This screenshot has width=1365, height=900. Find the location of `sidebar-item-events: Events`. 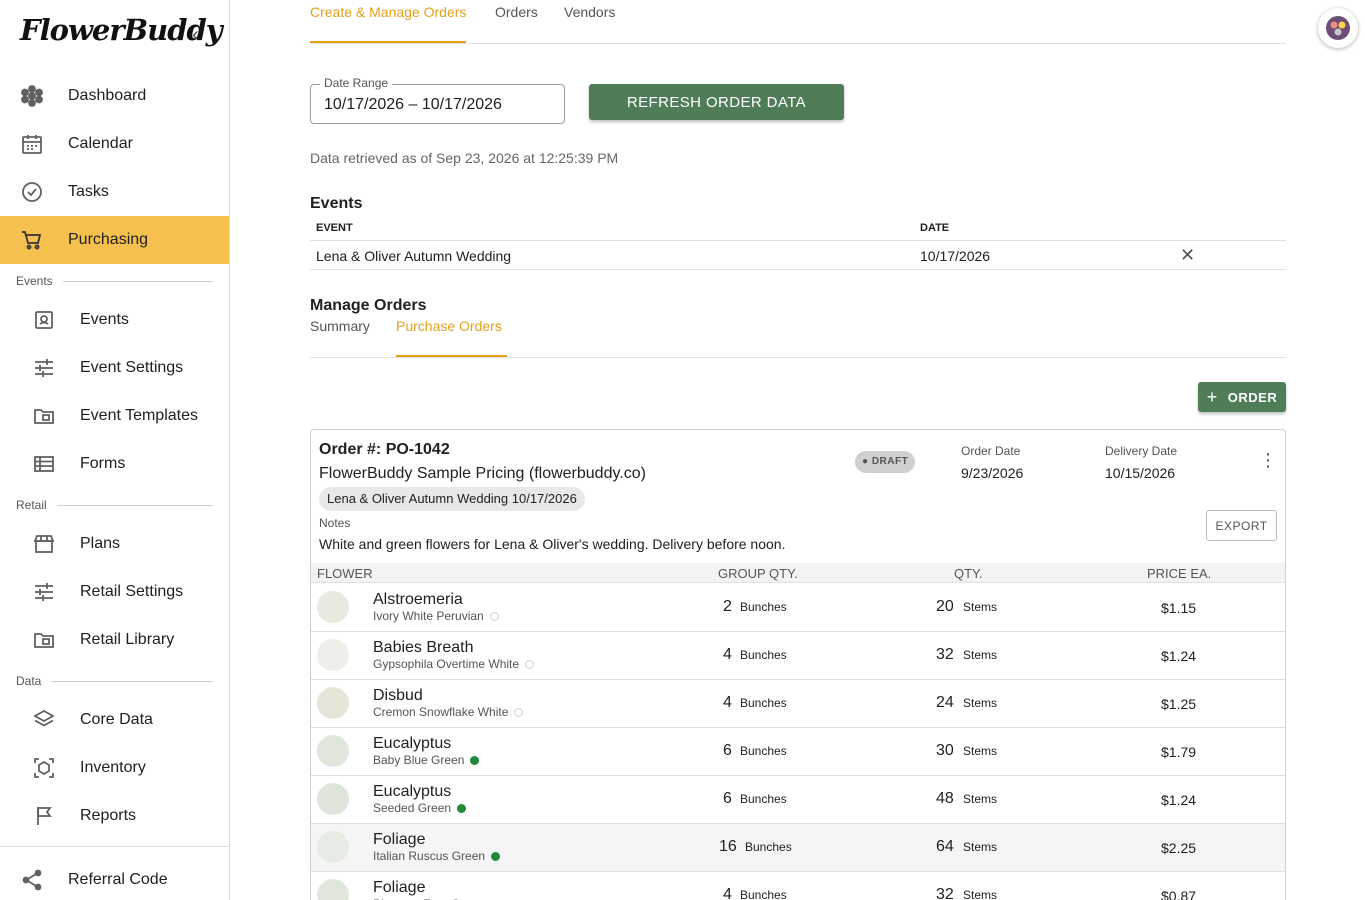

sidebar-item-events: Events is located at coordinates (114, 320).